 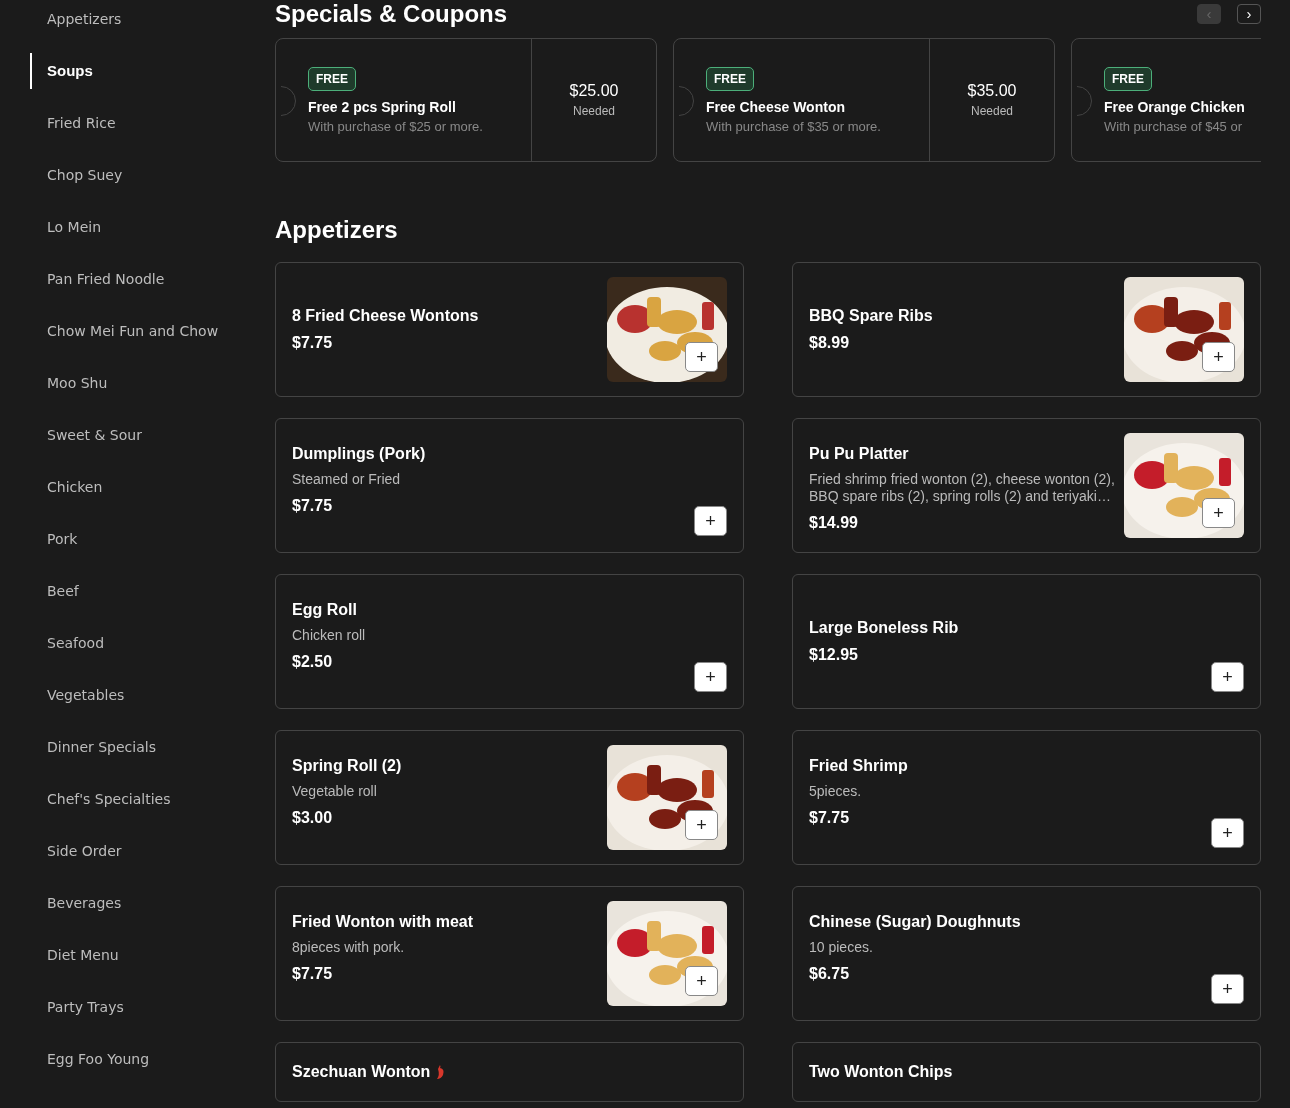 What do you see at coordinates (775, 107) in the screenshot?
I see `coupon-title: Free Cheese Wonton` at bounding box center [775, 107].